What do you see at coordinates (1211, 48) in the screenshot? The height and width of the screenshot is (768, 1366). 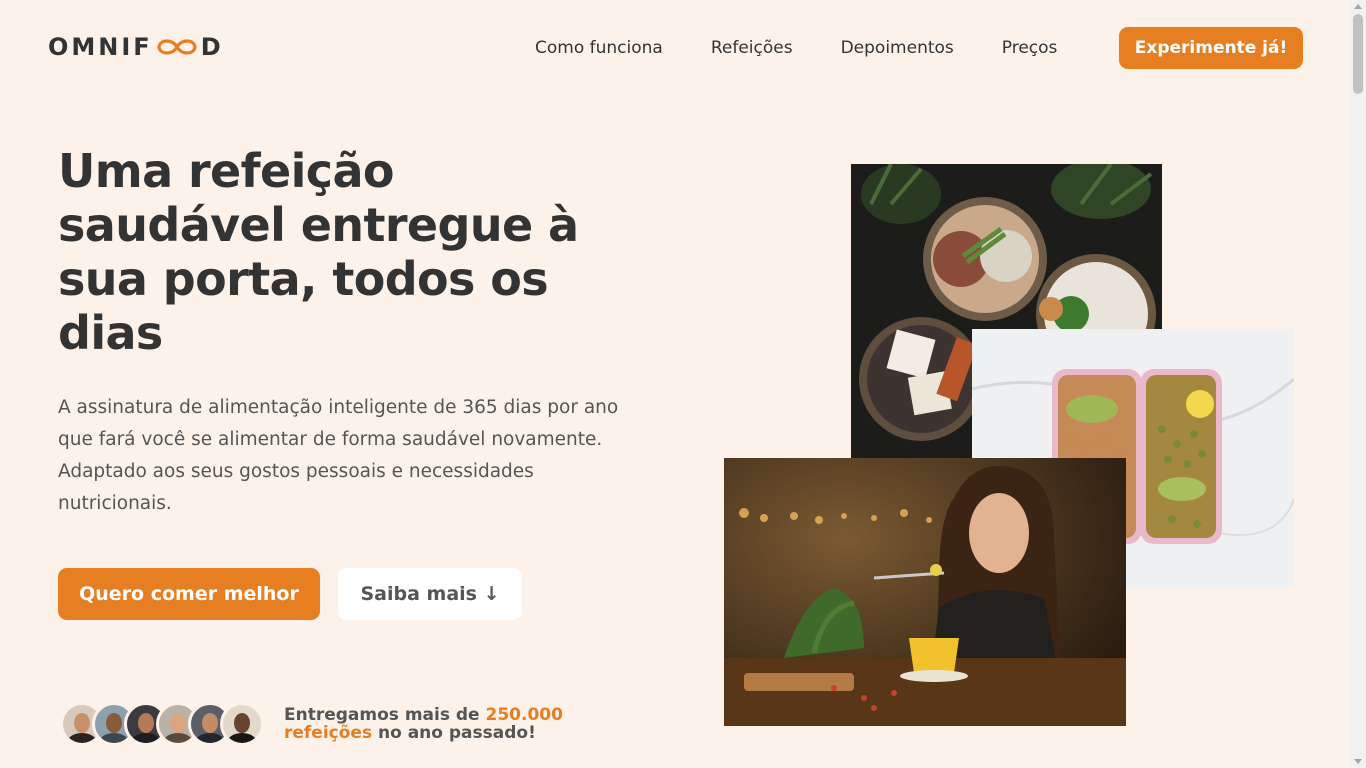 I see `try-now-button: Experimente já!` at bounding box center [1211, 48].